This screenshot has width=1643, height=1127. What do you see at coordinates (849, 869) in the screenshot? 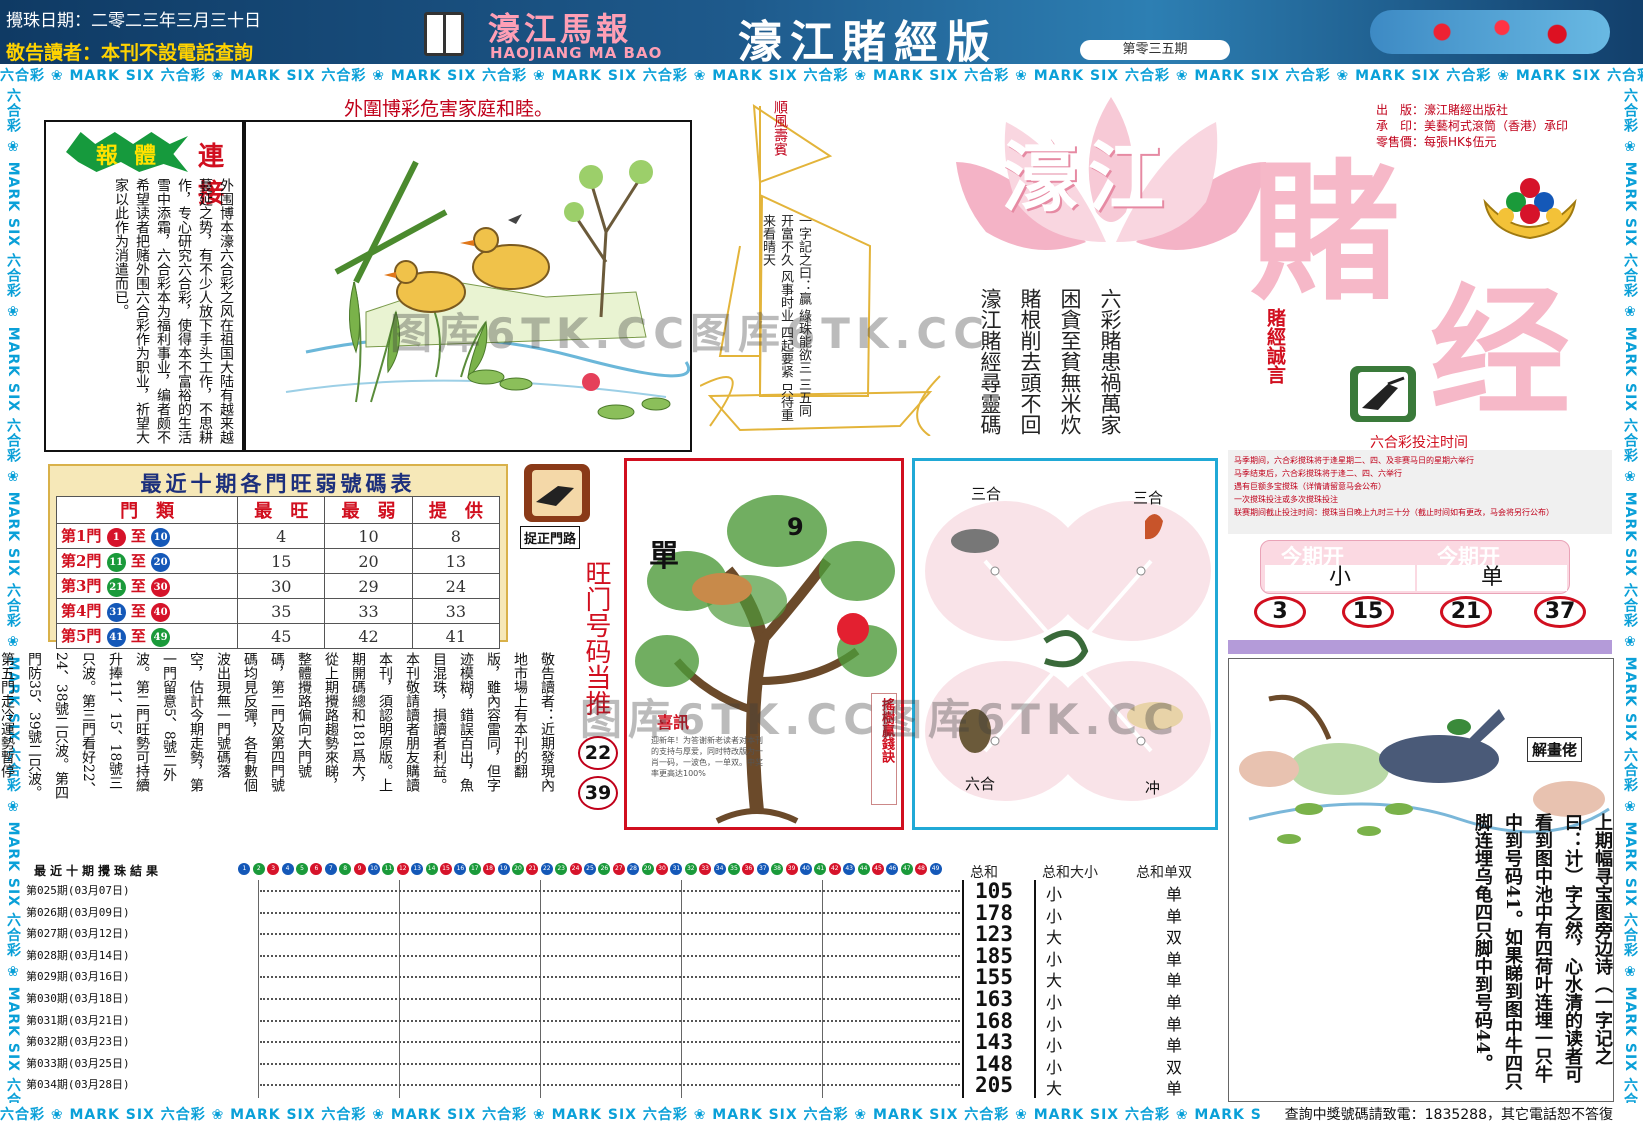
I see `number-ball-header: 43` at bounding box center [849, 869].